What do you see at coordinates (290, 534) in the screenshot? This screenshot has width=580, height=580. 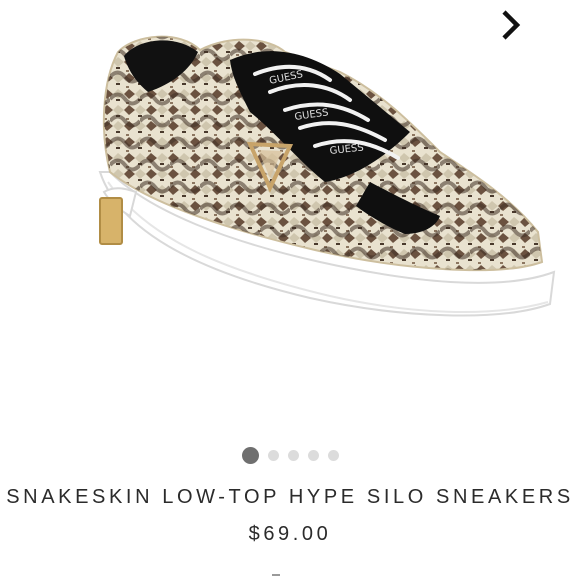 I see `product-price: $69.00` at bounding box center [290, 534].